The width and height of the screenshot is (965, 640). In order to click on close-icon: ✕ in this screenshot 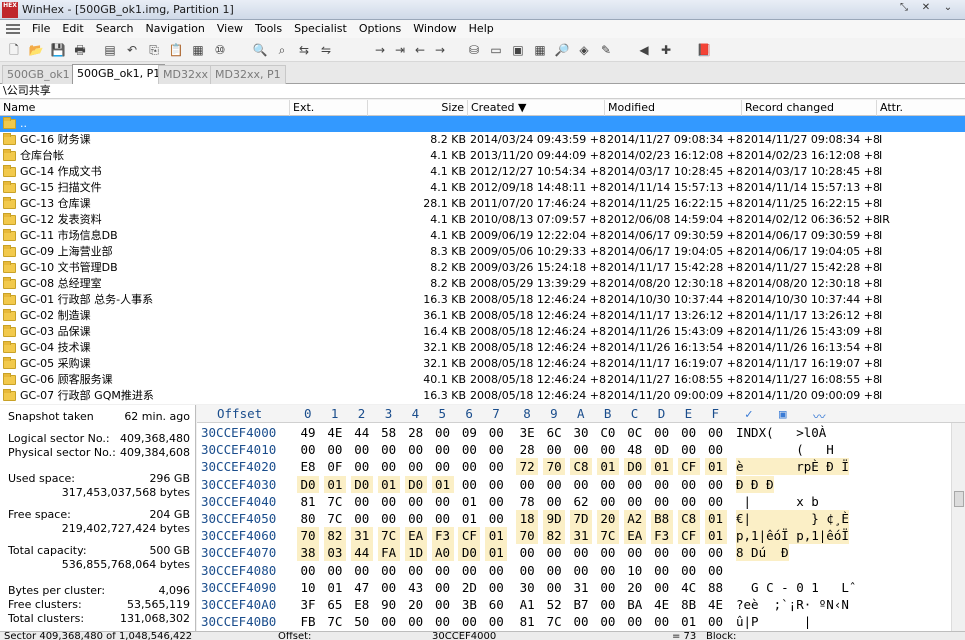, I will do `click(926, 8)`.